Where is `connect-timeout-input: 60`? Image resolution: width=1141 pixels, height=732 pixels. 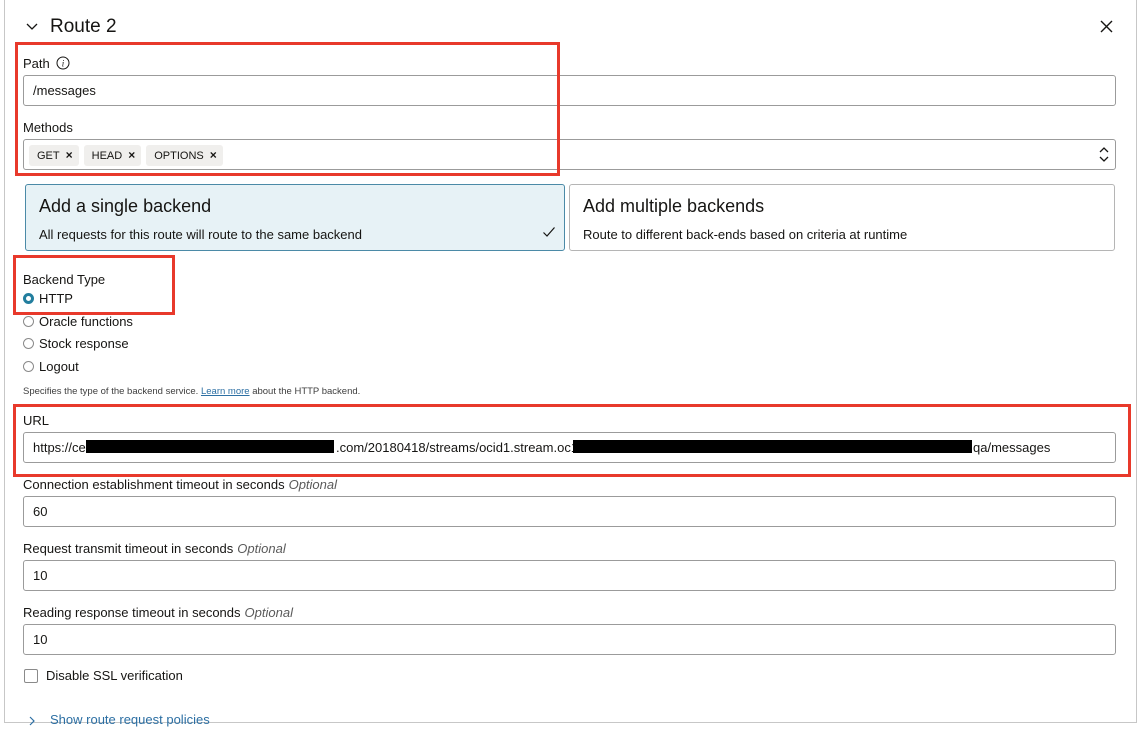
connect-timeout-input: 60 is located at coordinates (569, 511).